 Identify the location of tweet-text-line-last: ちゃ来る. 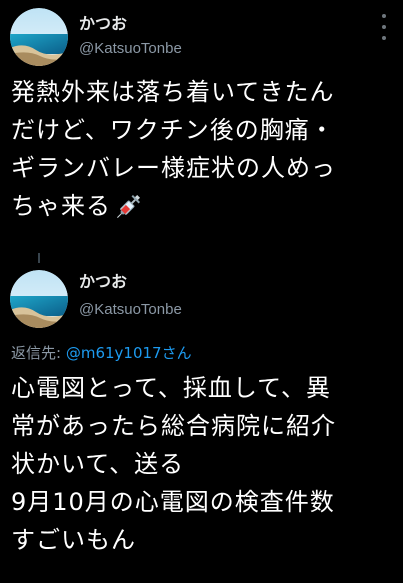
(203, 206).